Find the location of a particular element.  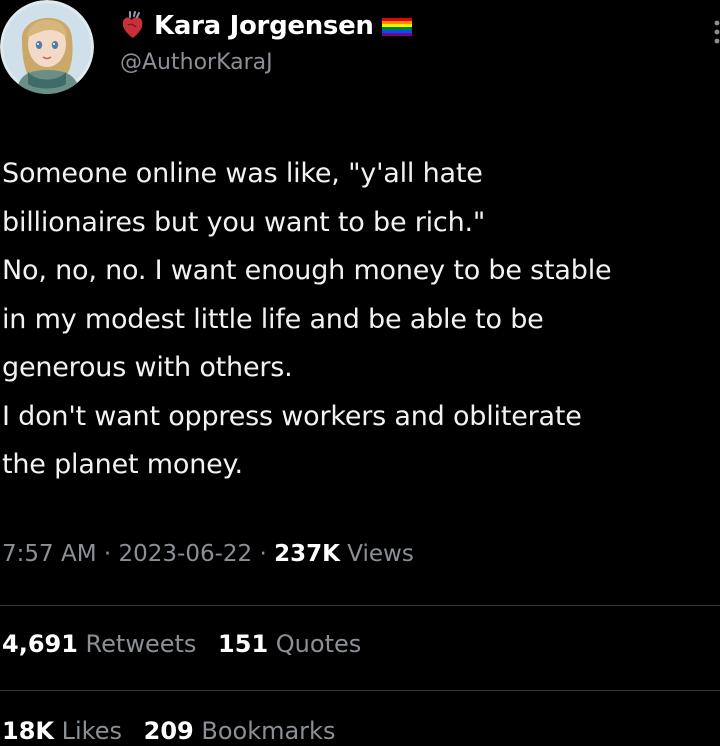

likes-label: Likes is located at coordinates (88, 731).